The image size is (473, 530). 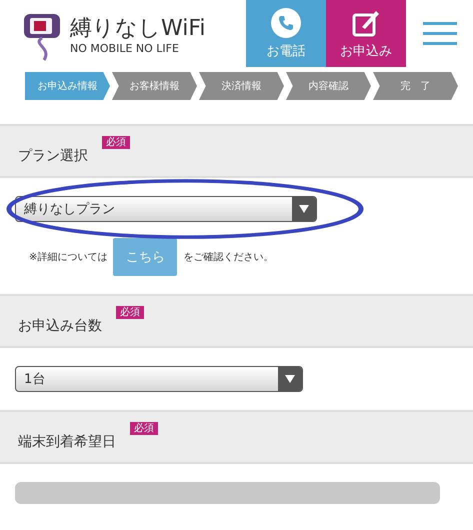 I want to click on phone-button: お電話, so click(x=286, y=33).